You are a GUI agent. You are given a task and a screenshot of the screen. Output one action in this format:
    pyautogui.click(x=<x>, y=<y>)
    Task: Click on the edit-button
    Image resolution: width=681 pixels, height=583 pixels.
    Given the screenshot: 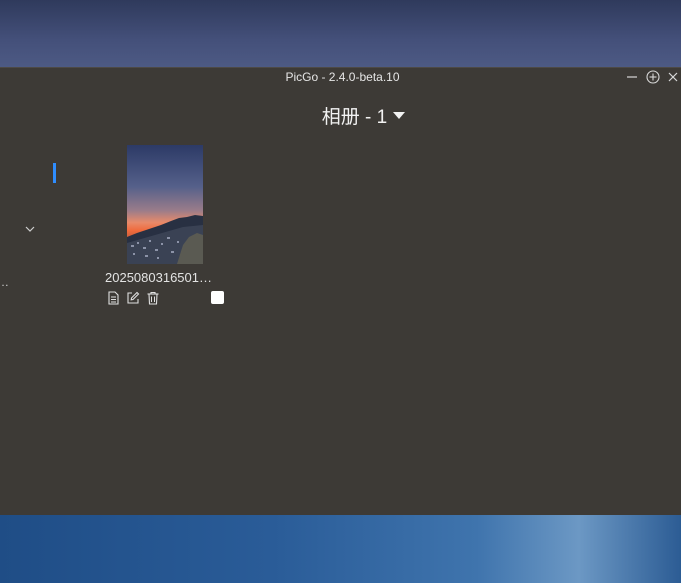 What is the action you would take?
    pyautogui.click(x=133, y=298)
    